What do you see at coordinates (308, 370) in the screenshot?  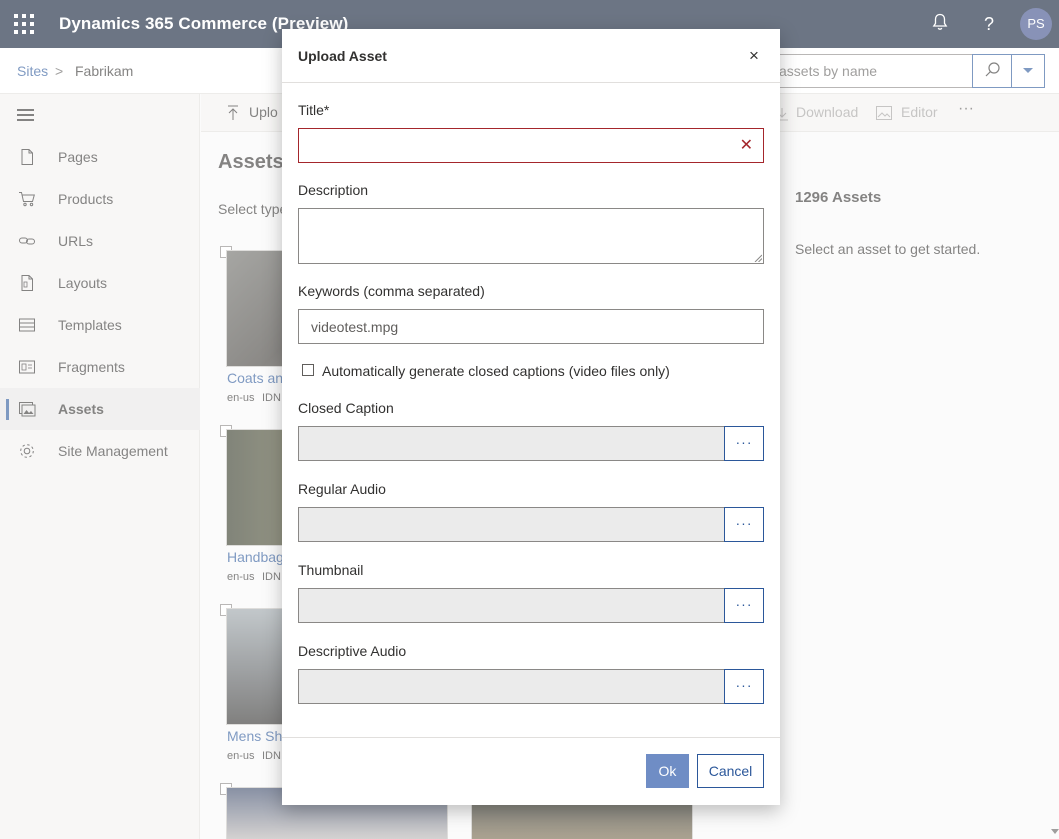 I see `auto-captions-checkbox` at bounding box center [308, 370].